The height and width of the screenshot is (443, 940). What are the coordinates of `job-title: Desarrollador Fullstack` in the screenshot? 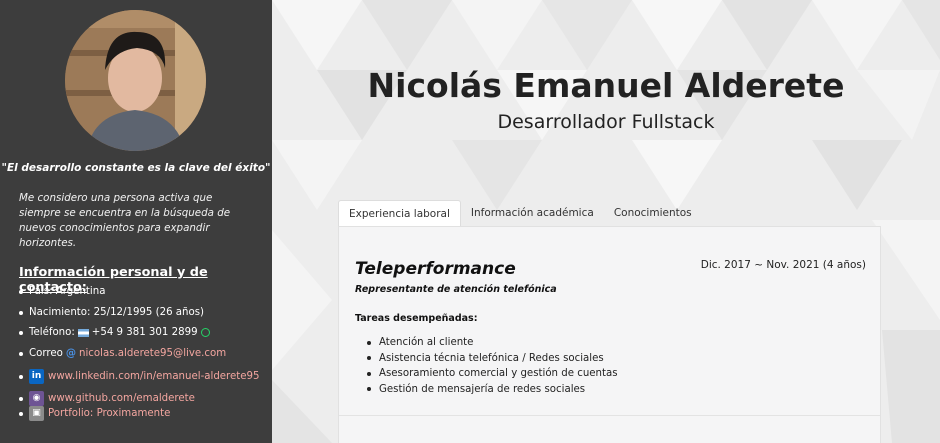 It's located at (606, 122).